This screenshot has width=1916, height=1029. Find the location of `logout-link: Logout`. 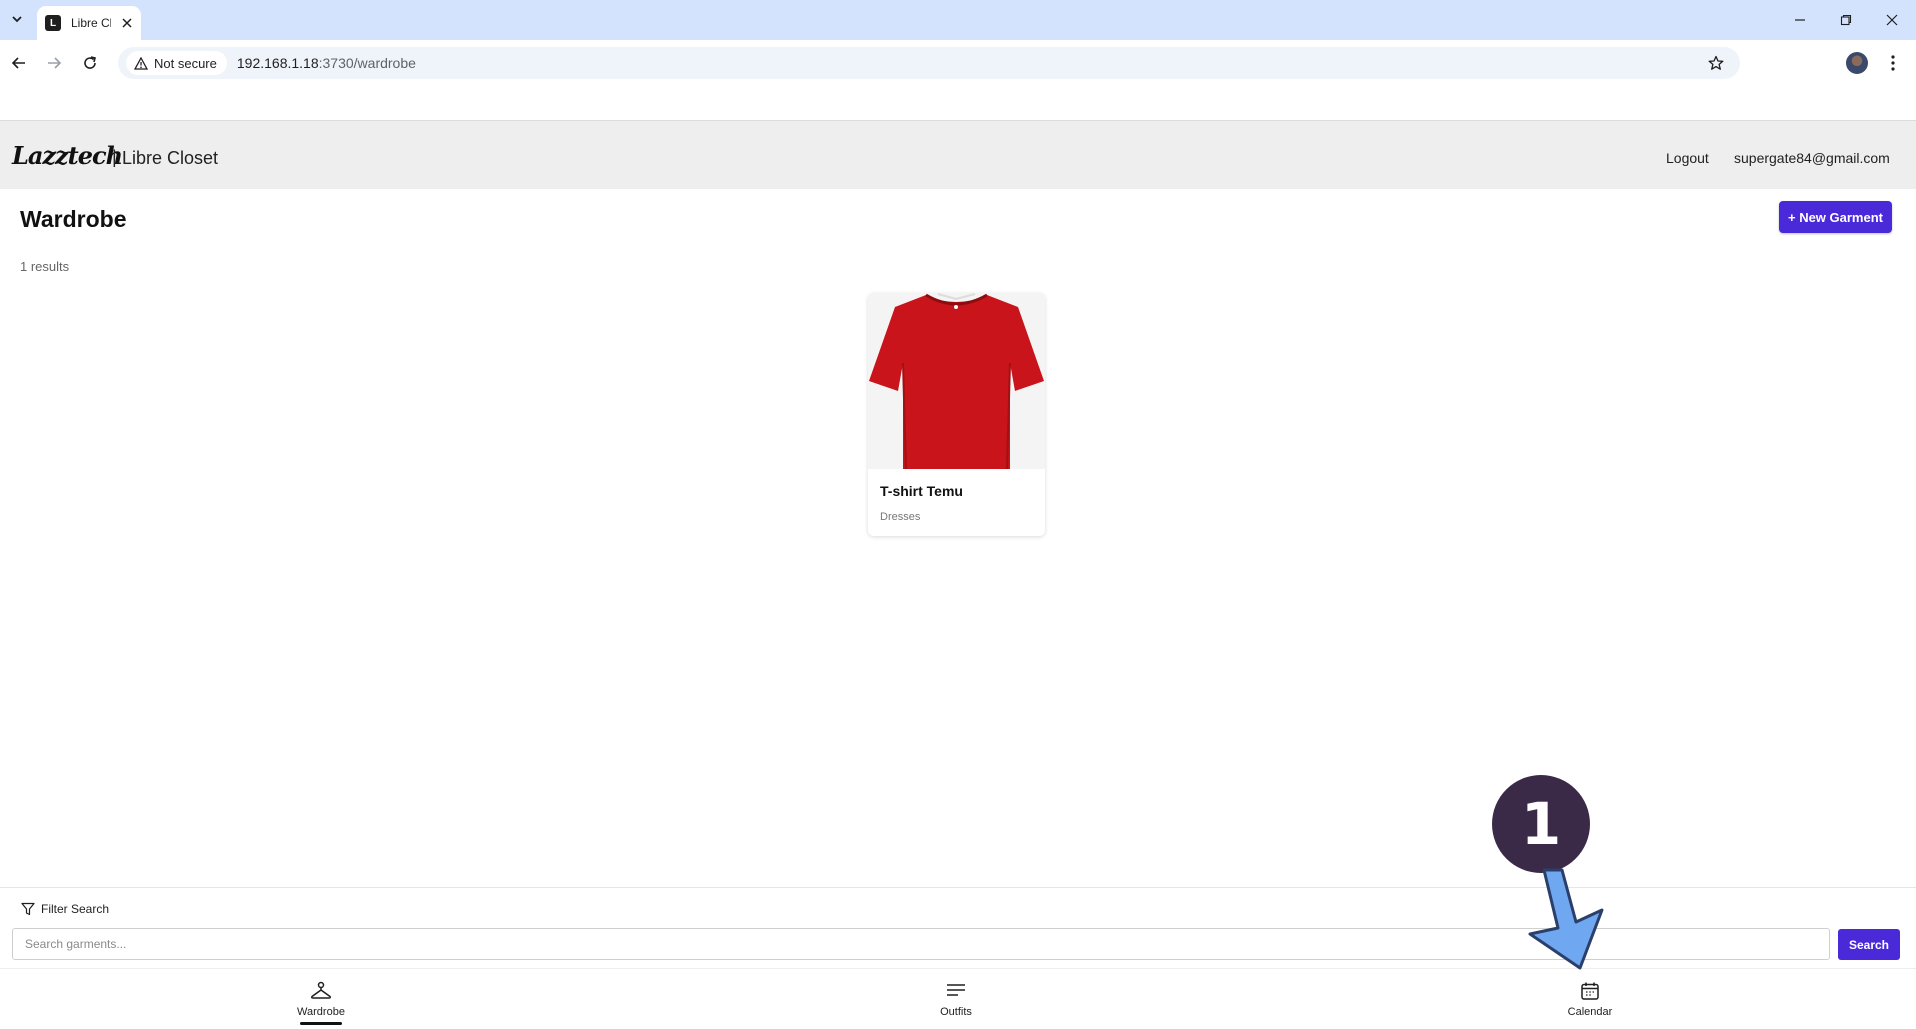

logout-link: Logout is located at coordinates (1687, 158).